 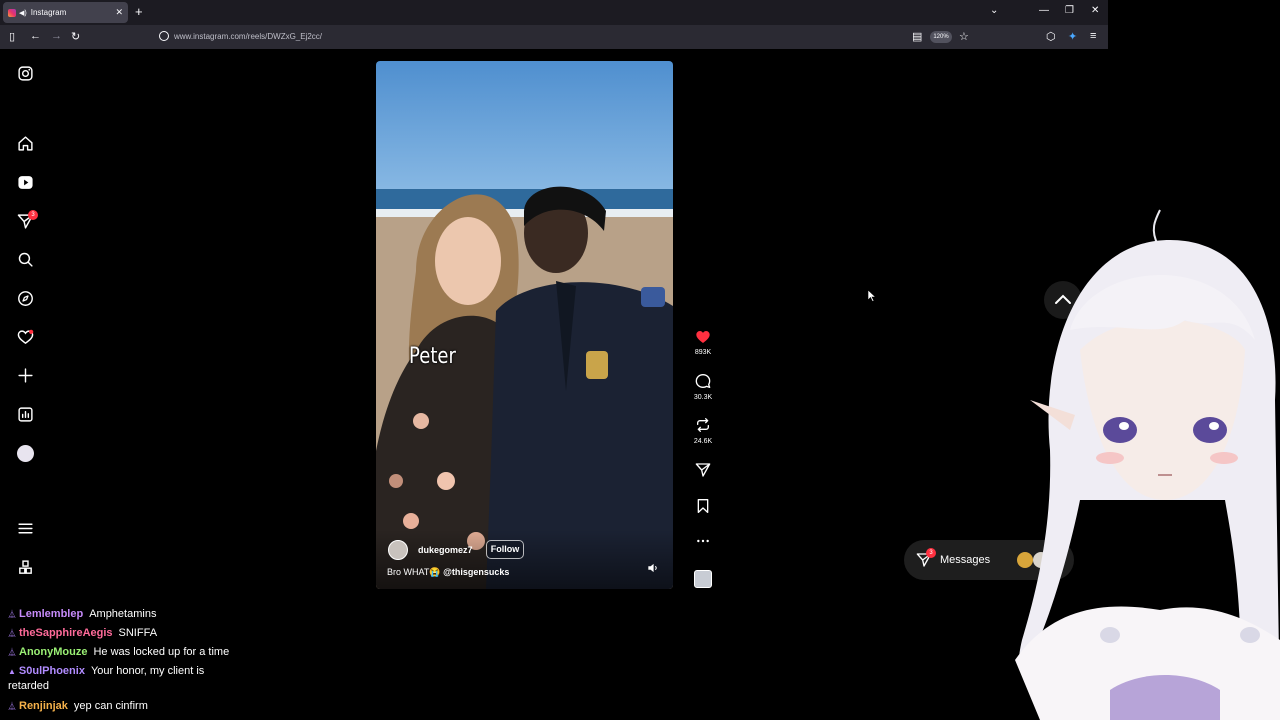 I want to click on caption-gradient, so click(x=524, y=559).